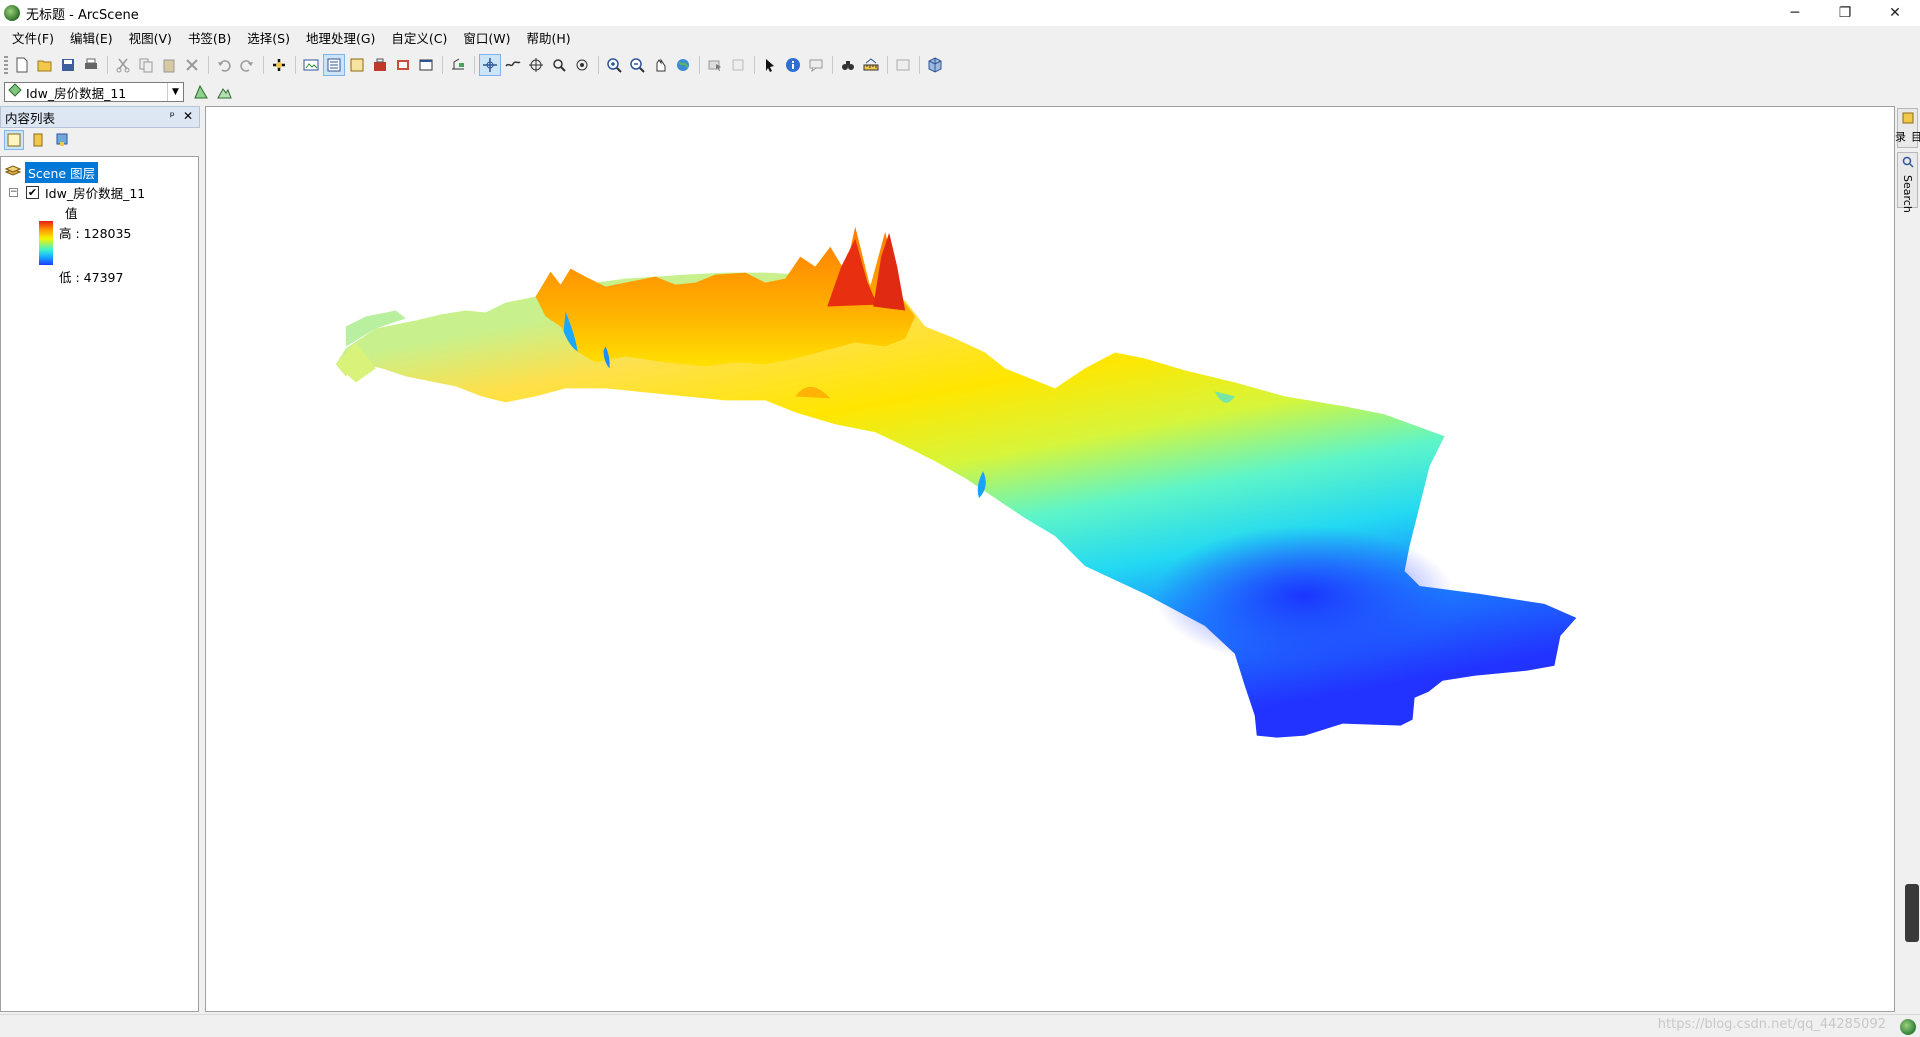 Image resolution: width=1920 pixels, height=1037 pixels. I want to click on save-icon, so click(68, 65).